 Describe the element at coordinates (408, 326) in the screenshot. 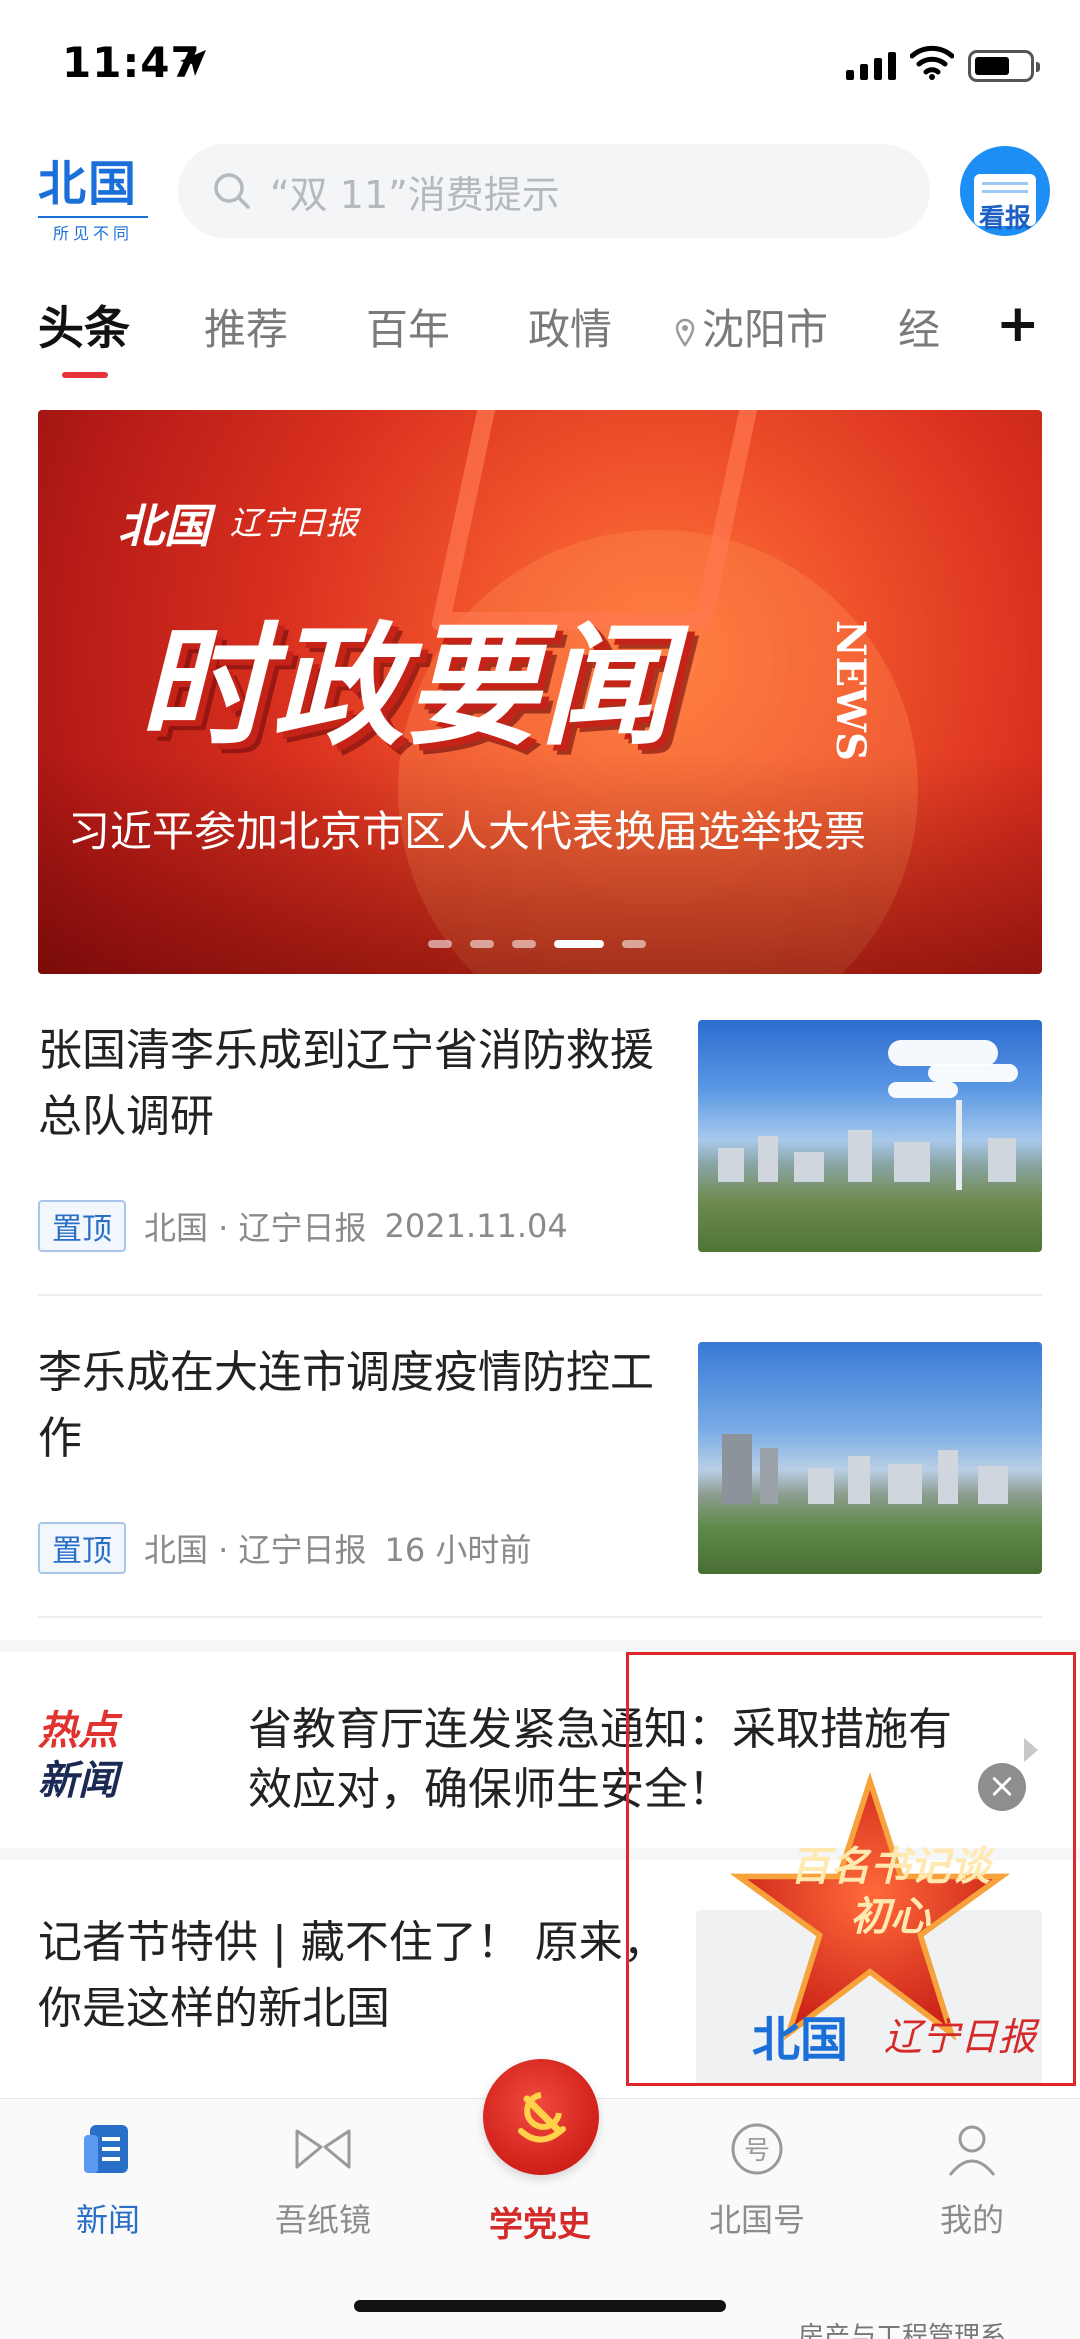

I see `tab-centennial: 百年` at that location.